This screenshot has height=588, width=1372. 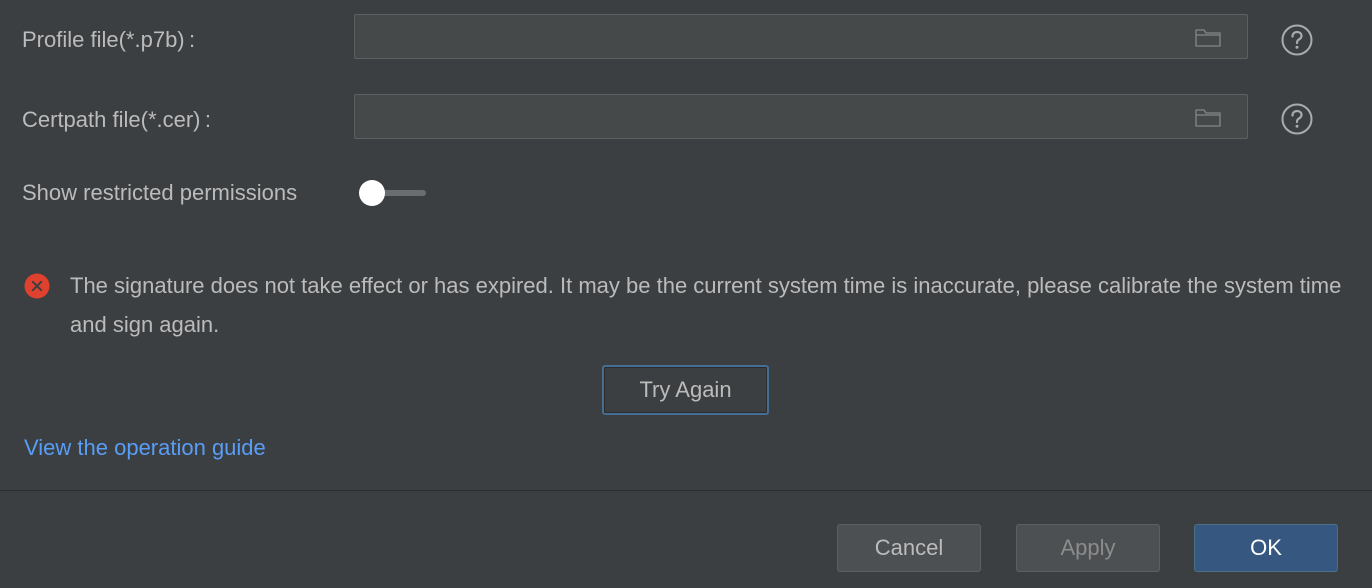 I want to click on certpath-browse-folder-icon, so click(x=1208, y=117).